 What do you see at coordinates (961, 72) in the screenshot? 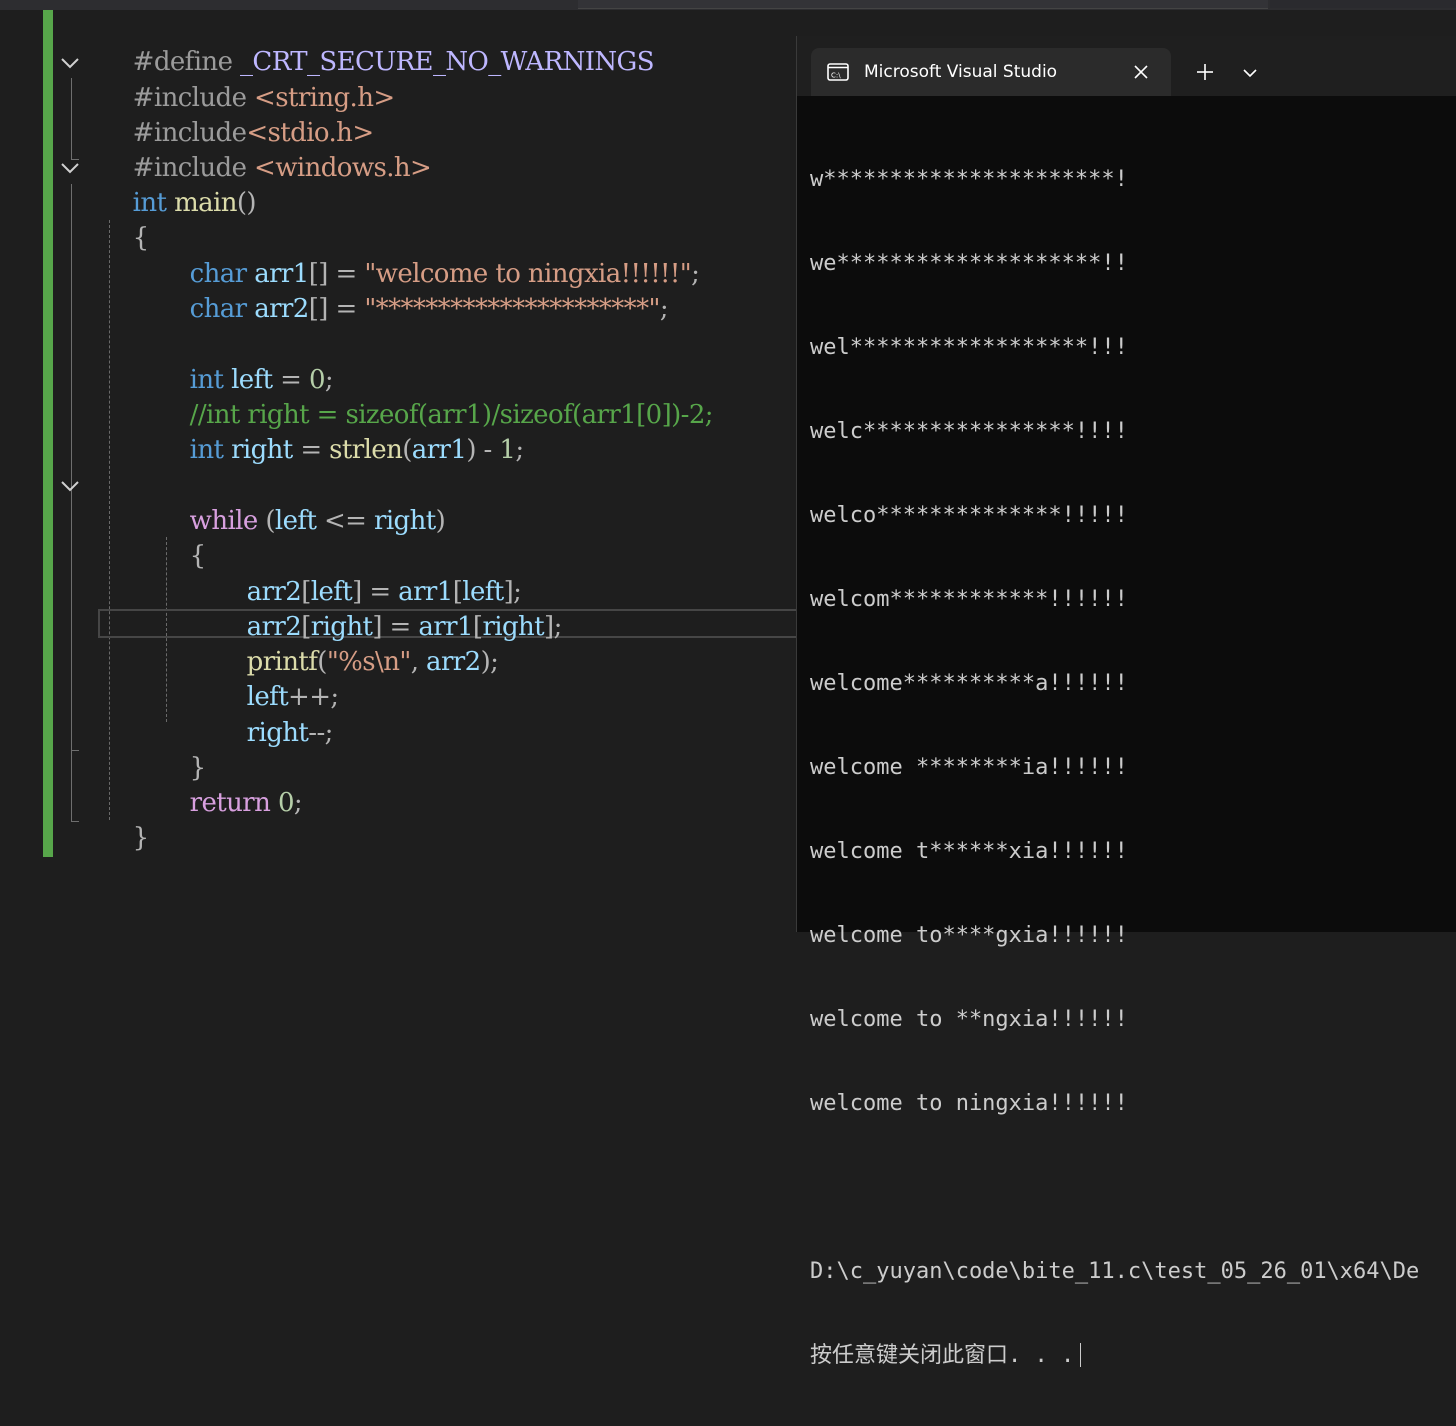
I see `console-tab-title: Microsoft Visual Studio 调试控制台` at bounding box center [961, 72].